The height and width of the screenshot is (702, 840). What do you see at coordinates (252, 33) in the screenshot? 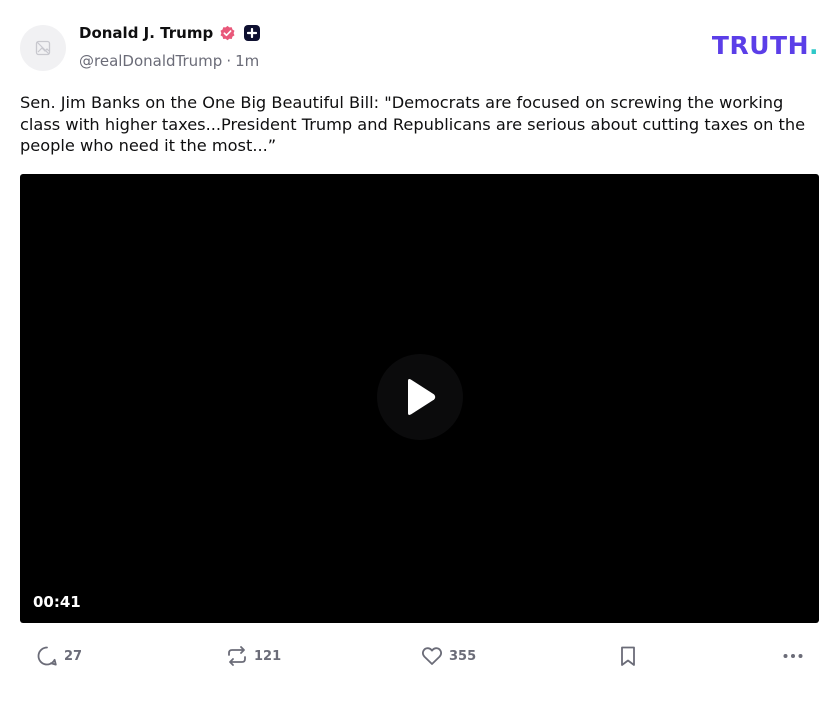
I see `plus-badge-icon` at bounding box center [252, 33].